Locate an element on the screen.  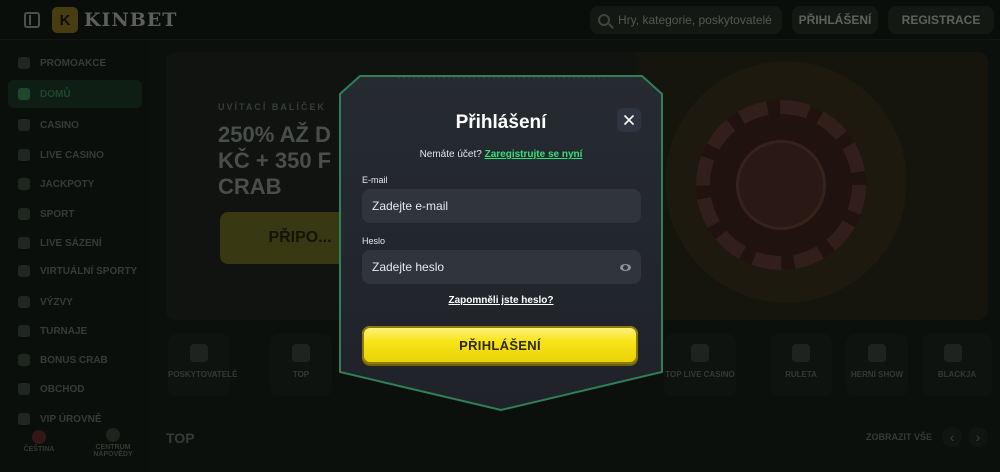
email-label: E-mail is located at coordinates (375, 180).